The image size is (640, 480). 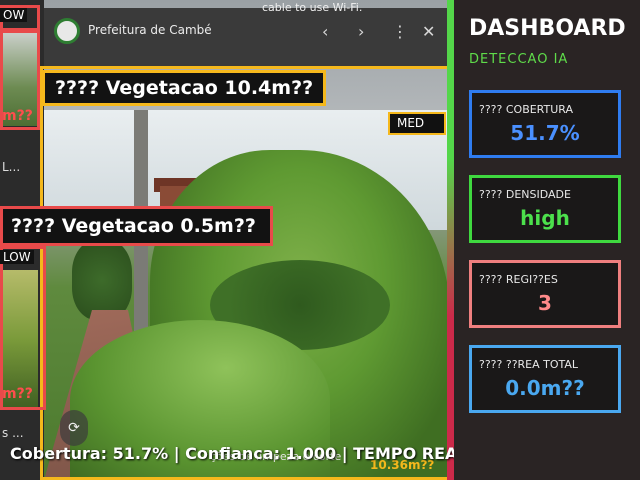 I want to click on card-total-area-label: ???? ??REA TOTAL, so click(x=529, y=364).